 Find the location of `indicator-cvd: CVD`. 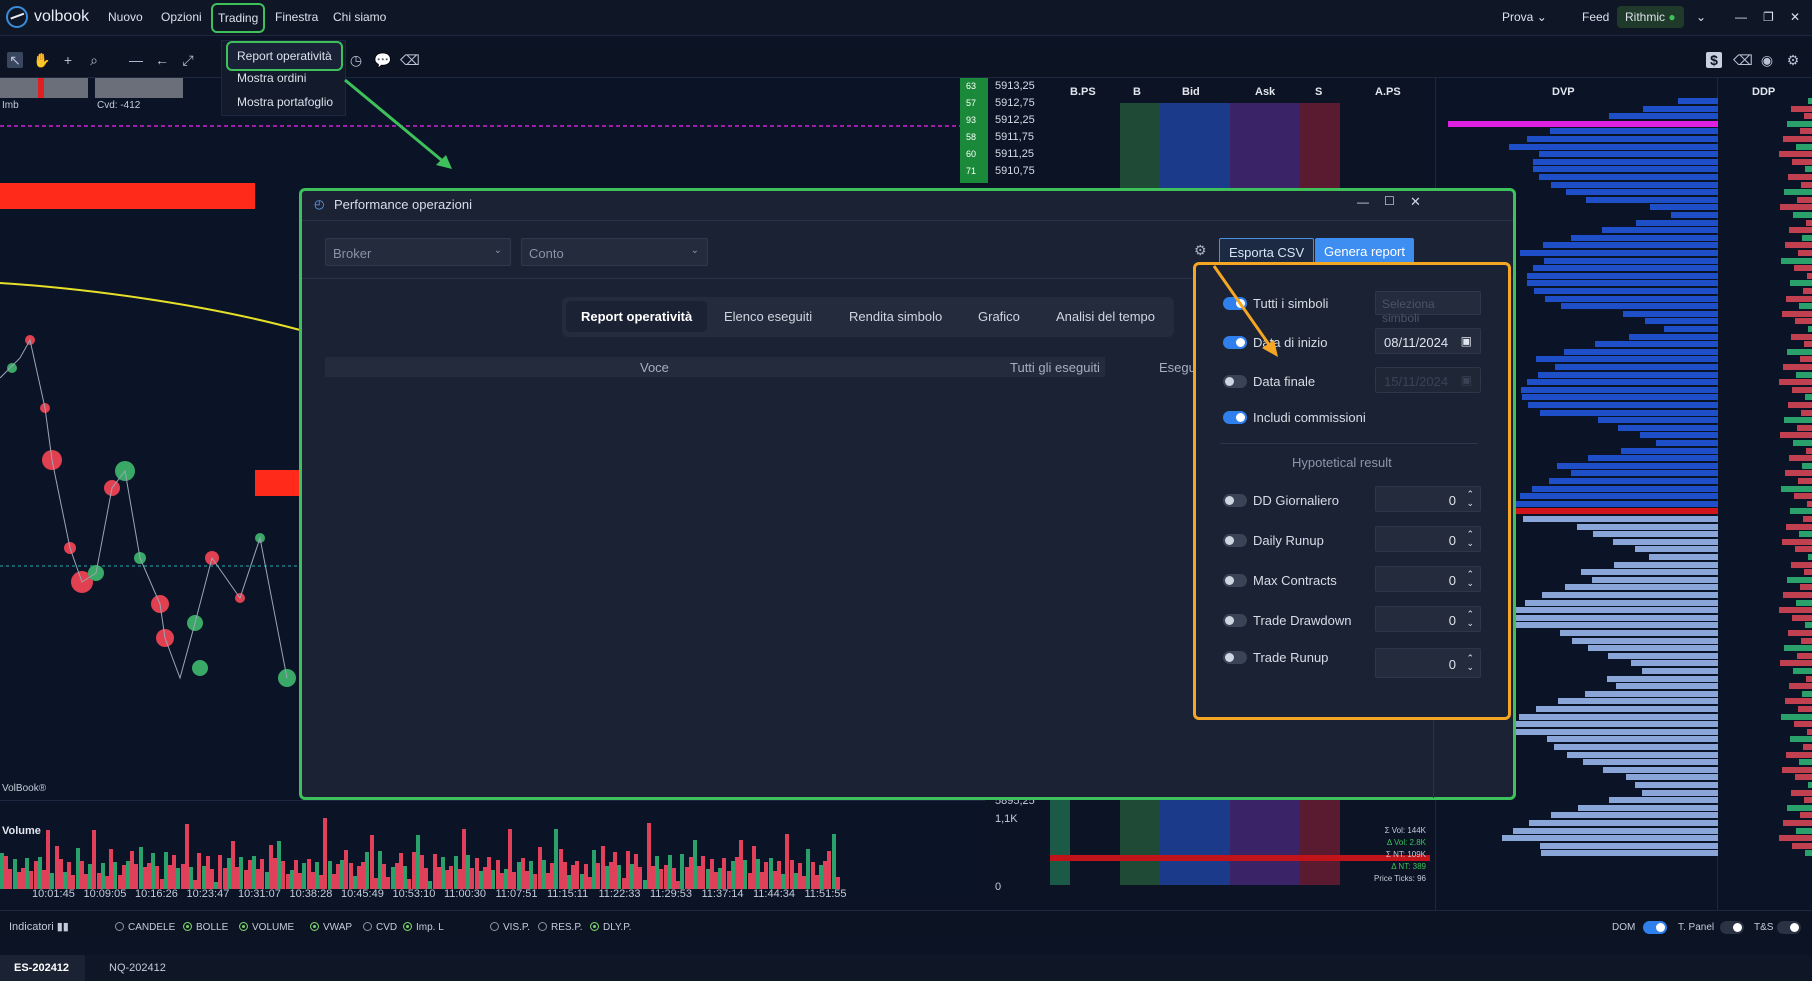

indicator-cvd: CVD is located at coordinates (380, 927).